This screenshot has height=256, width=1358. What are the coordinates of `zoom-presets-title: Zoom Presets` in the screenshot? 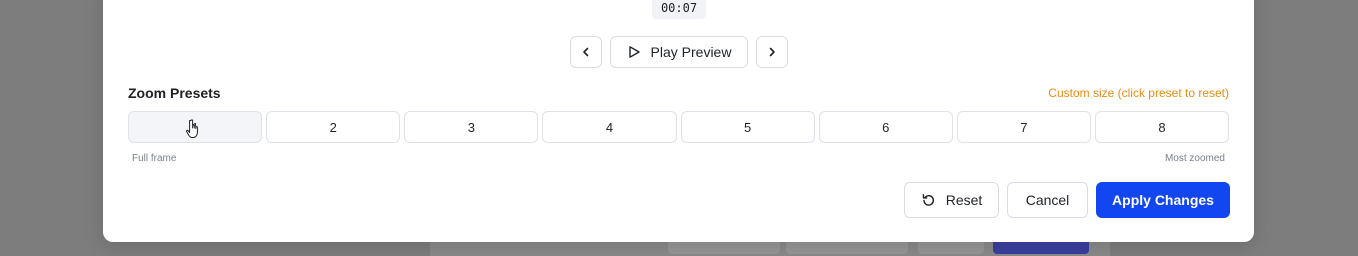 It's located at (174, 93).